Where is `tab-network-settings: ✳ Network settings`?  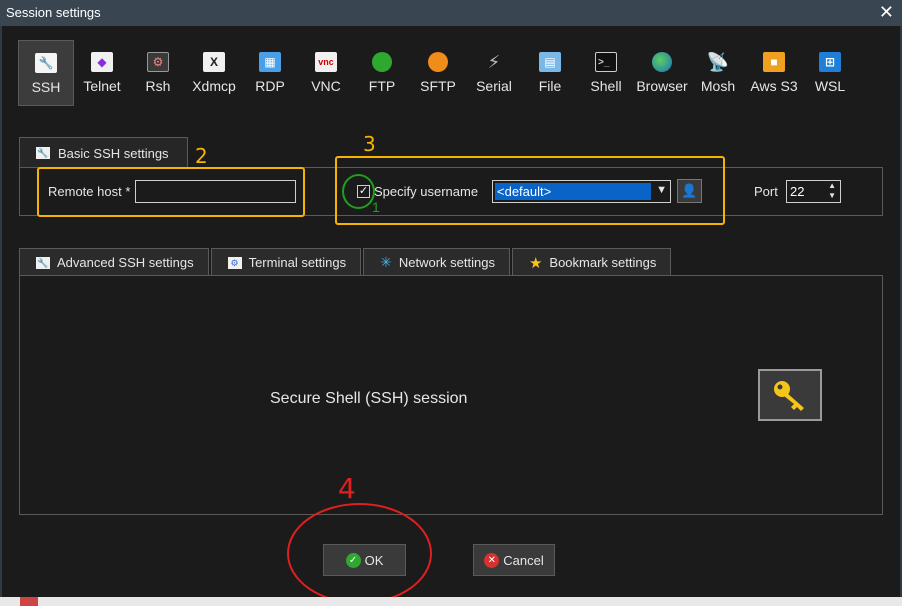
tab-network-settings: ✳ Network settings is located at coordinates (436, 262).